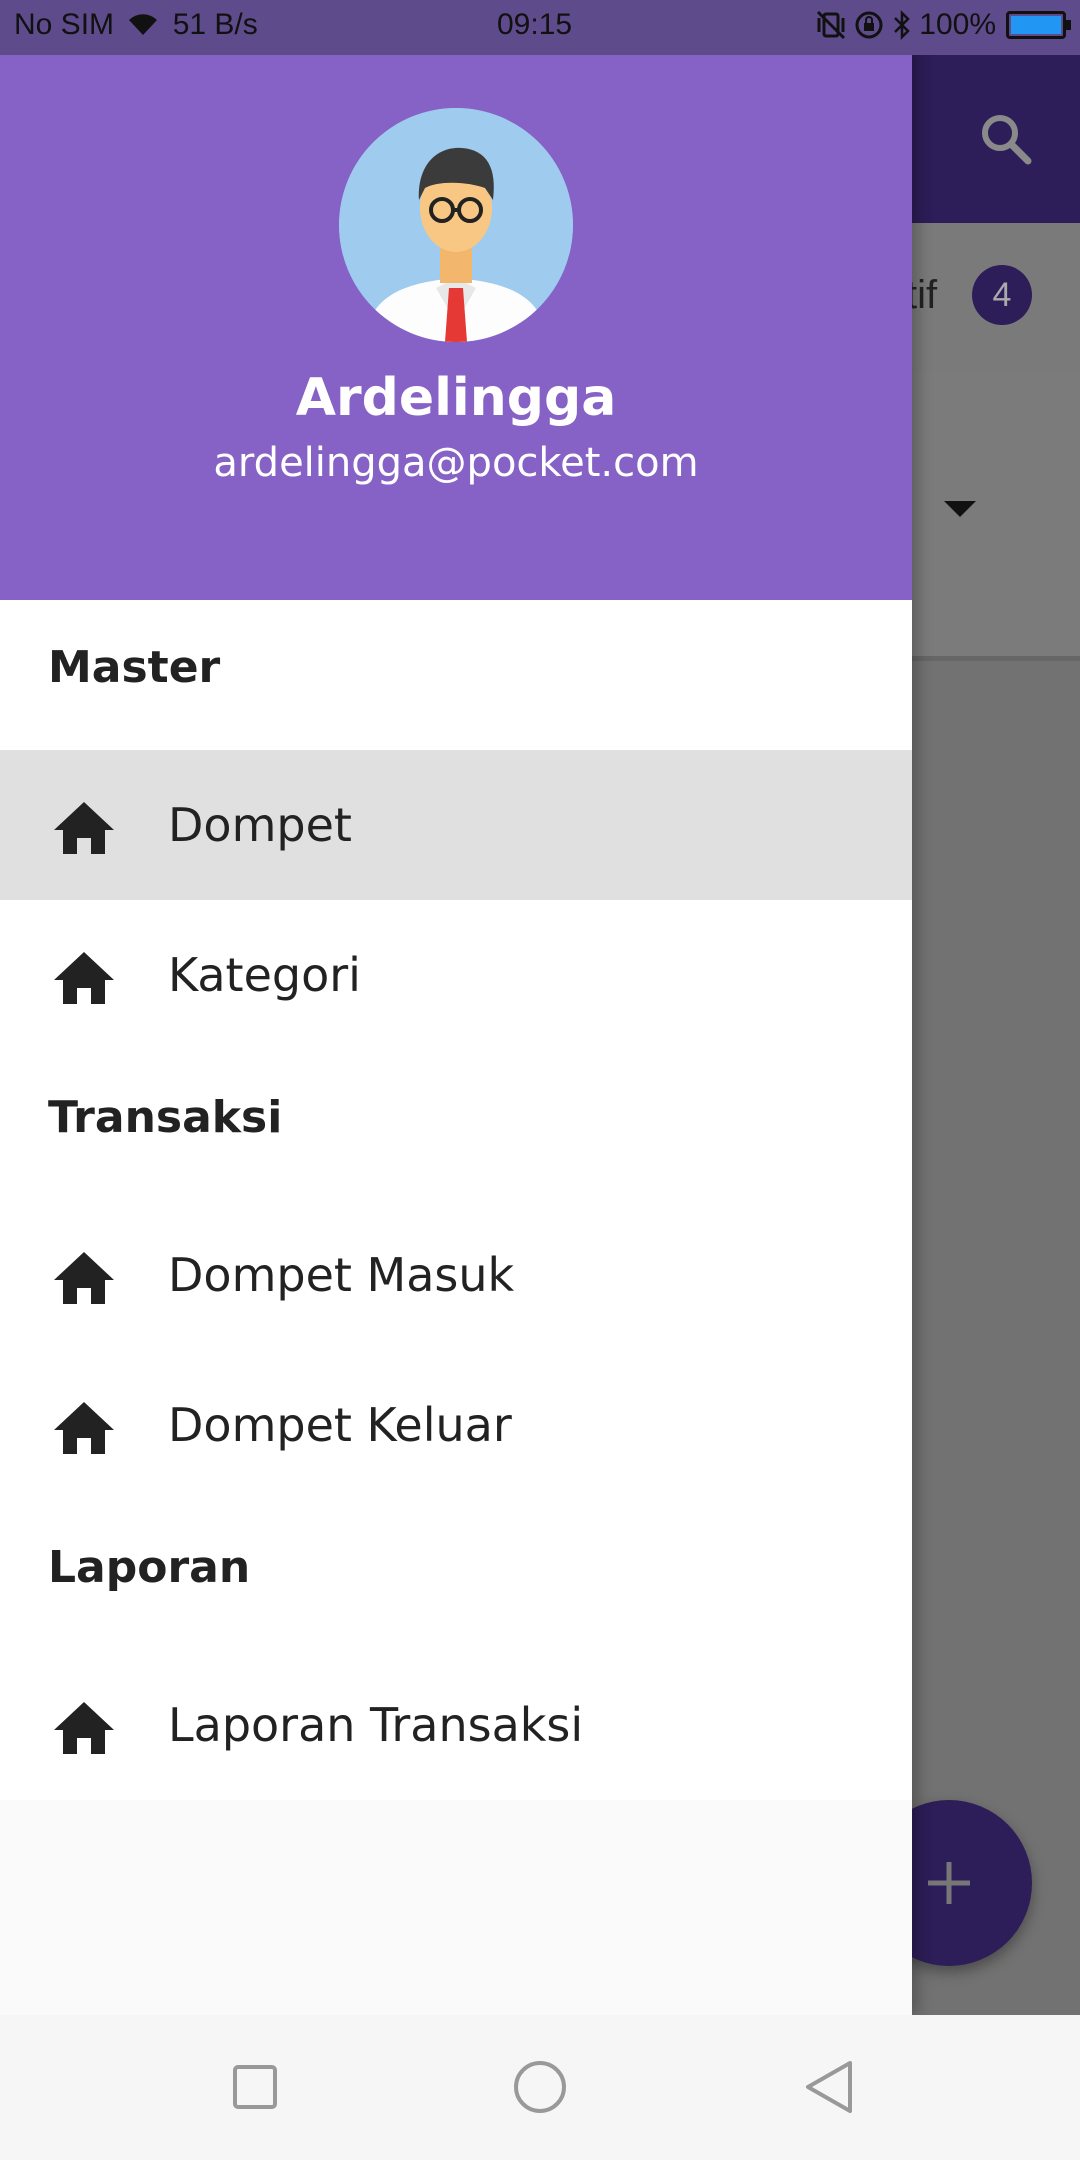  Describe the element at coordinates (535, 24) in the screenshot. I see `clock-text: 09:15` at that location.